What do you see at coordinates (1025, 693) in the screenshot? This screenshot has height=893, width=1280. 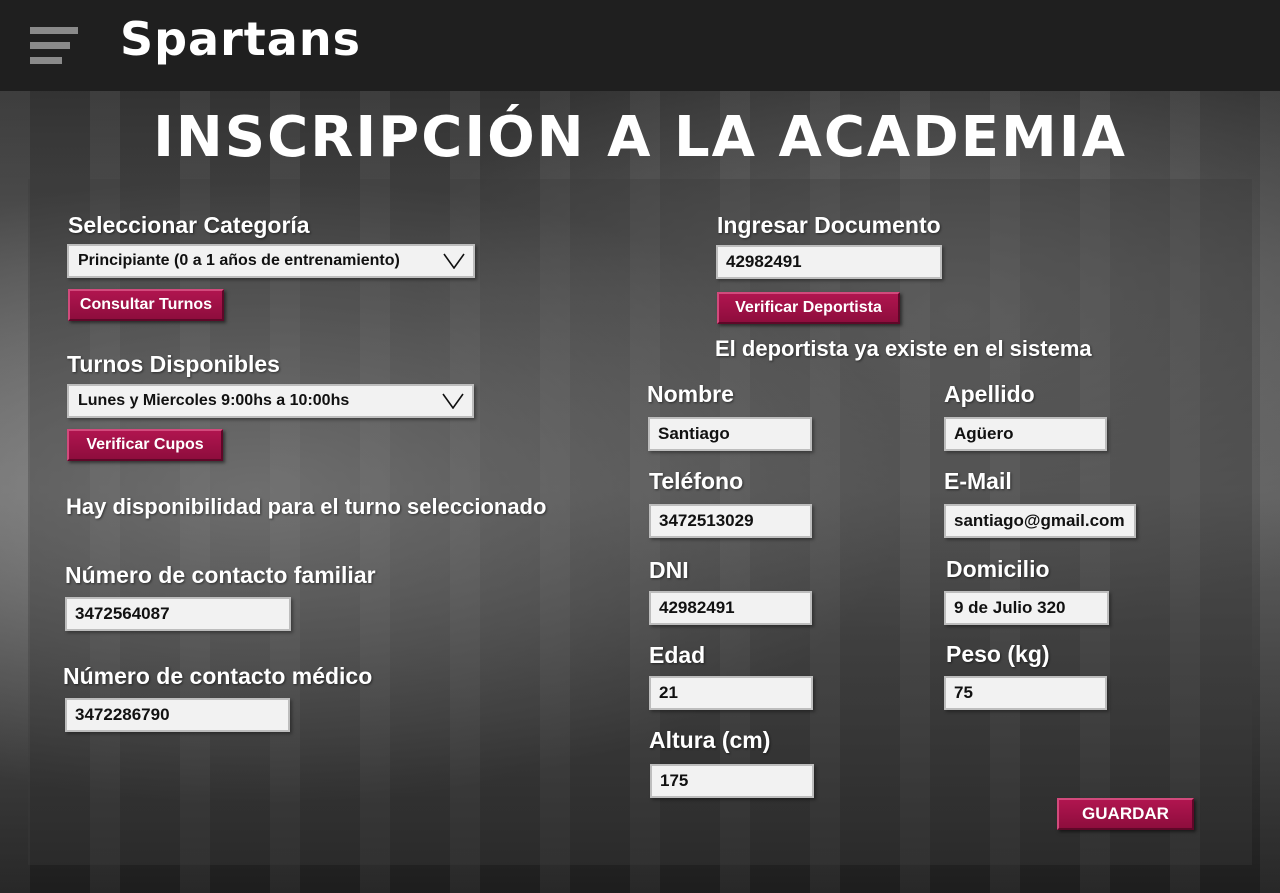 I see `peso-input` at bounding box center [1025, 693].